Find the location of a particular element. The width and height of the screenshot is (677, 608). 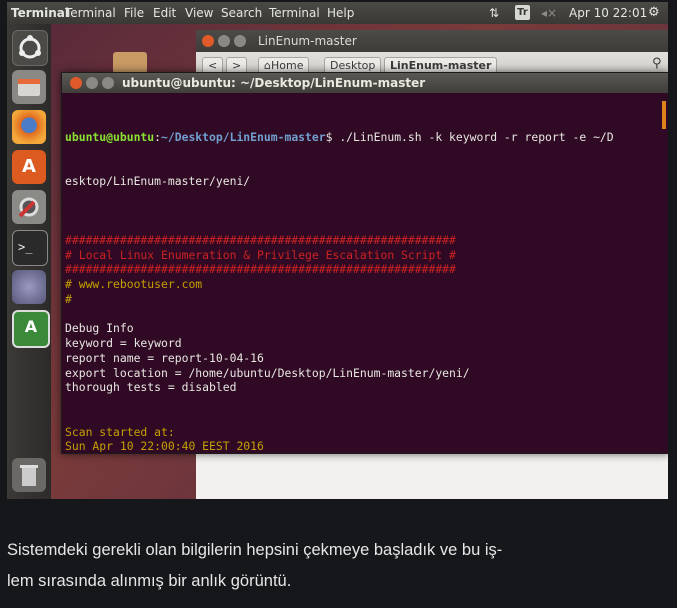

settings-icon is located at coordinates (29, 207).